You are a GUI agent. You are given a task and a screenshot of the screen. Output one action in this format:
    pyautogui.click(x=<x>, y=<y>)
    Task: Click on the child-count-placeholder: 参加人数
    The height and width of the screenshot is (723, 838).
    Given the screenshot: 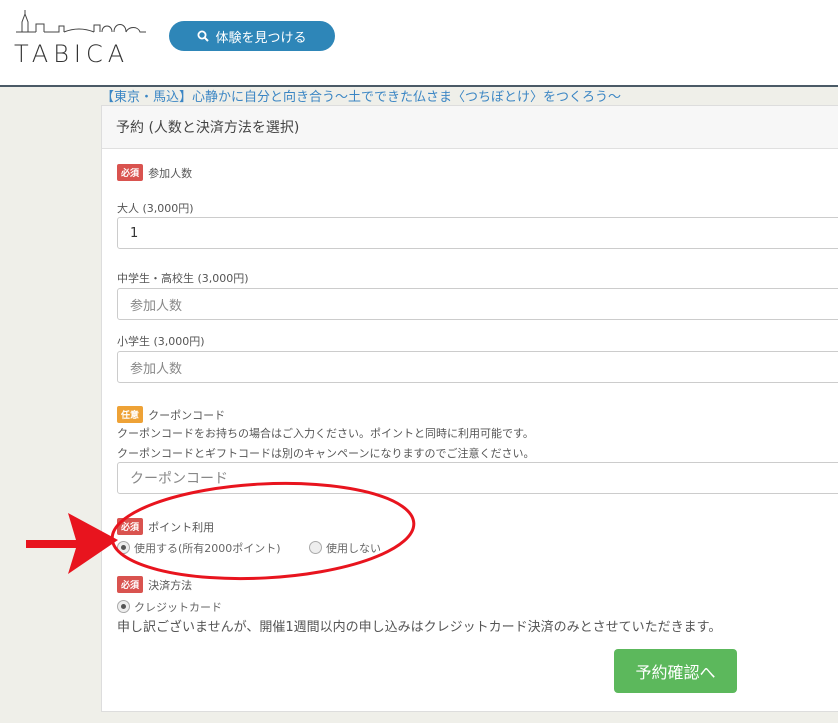 What is the action you would take?
    pyautogui.click(x=156, y=369)
    